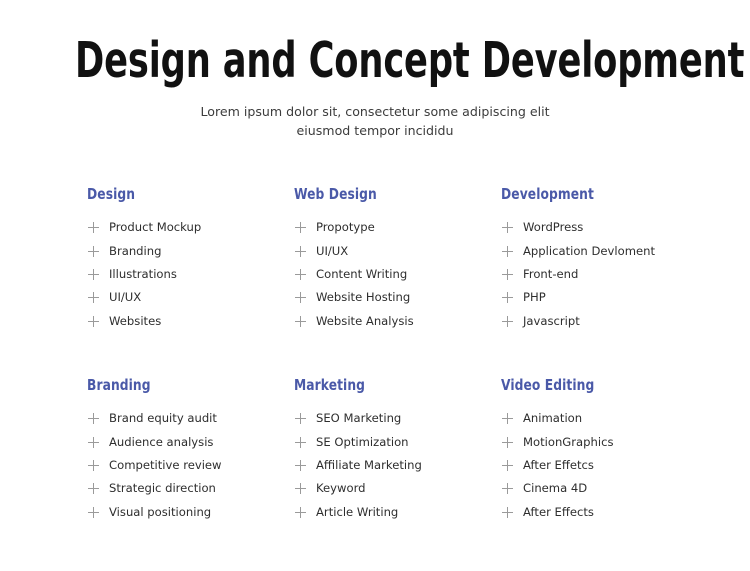 This screenshot has height=571, width=750. Describe the element at coordinates (155, 227) in the screenshot. I see `service-label: Product Mockup` at that location.